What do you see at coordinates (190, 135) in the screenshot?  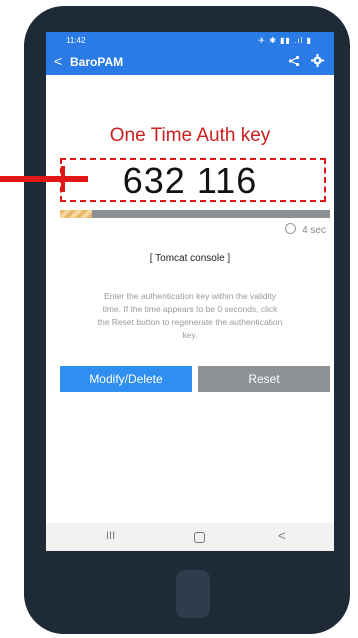 I see `auth-key-title: One Time Auth key` at bounding box center [190, 135].